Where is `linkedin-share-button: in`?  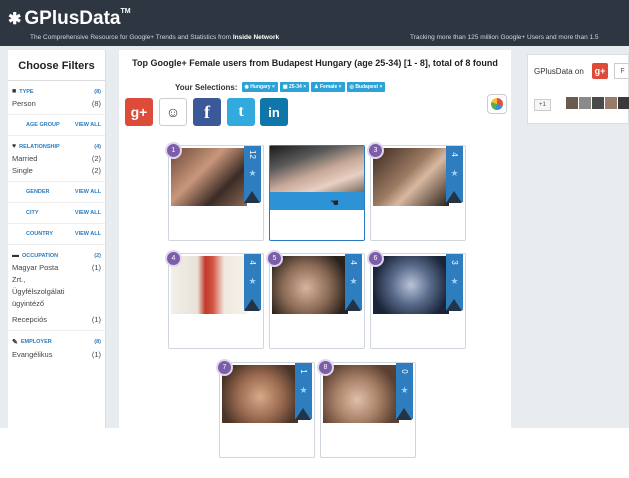 linkedin-share-button: in is located at coordinates (274, 112).